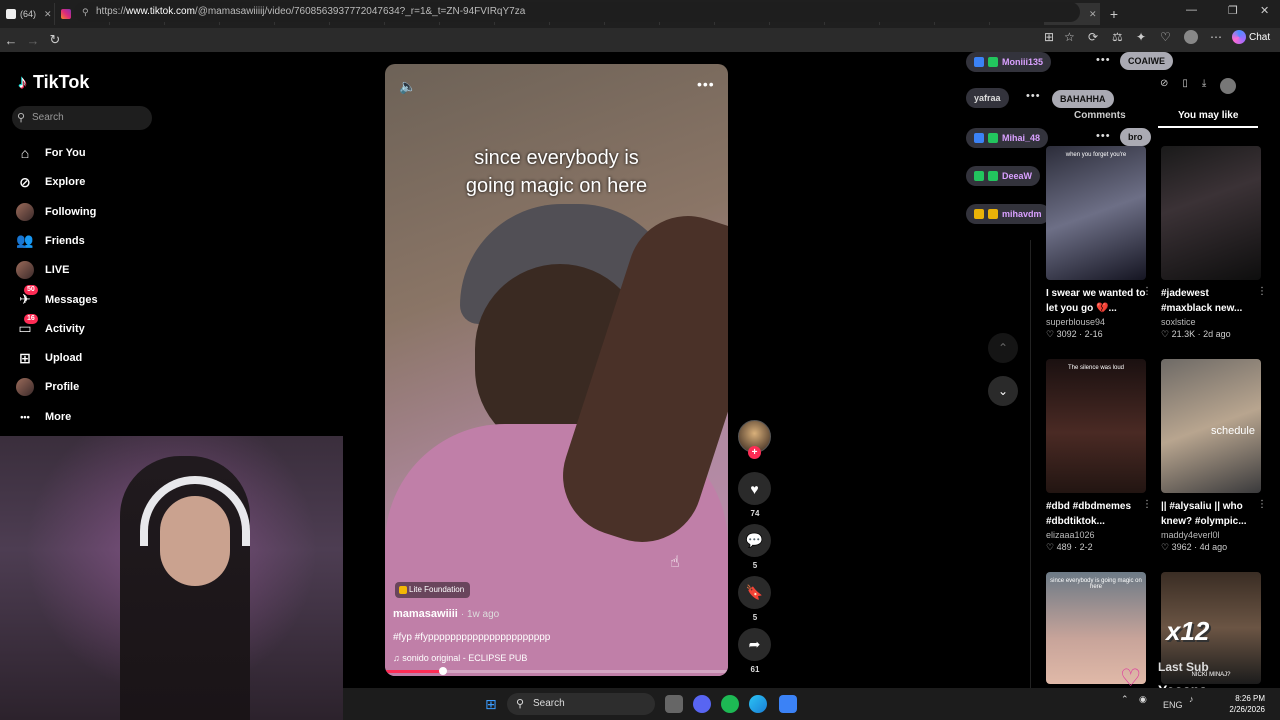 The width and height of the screenshot is (1280, 720). Describe the element at coordinates (1096, 322) in the screenshot. I see `card-author: superblouse94` at that location.